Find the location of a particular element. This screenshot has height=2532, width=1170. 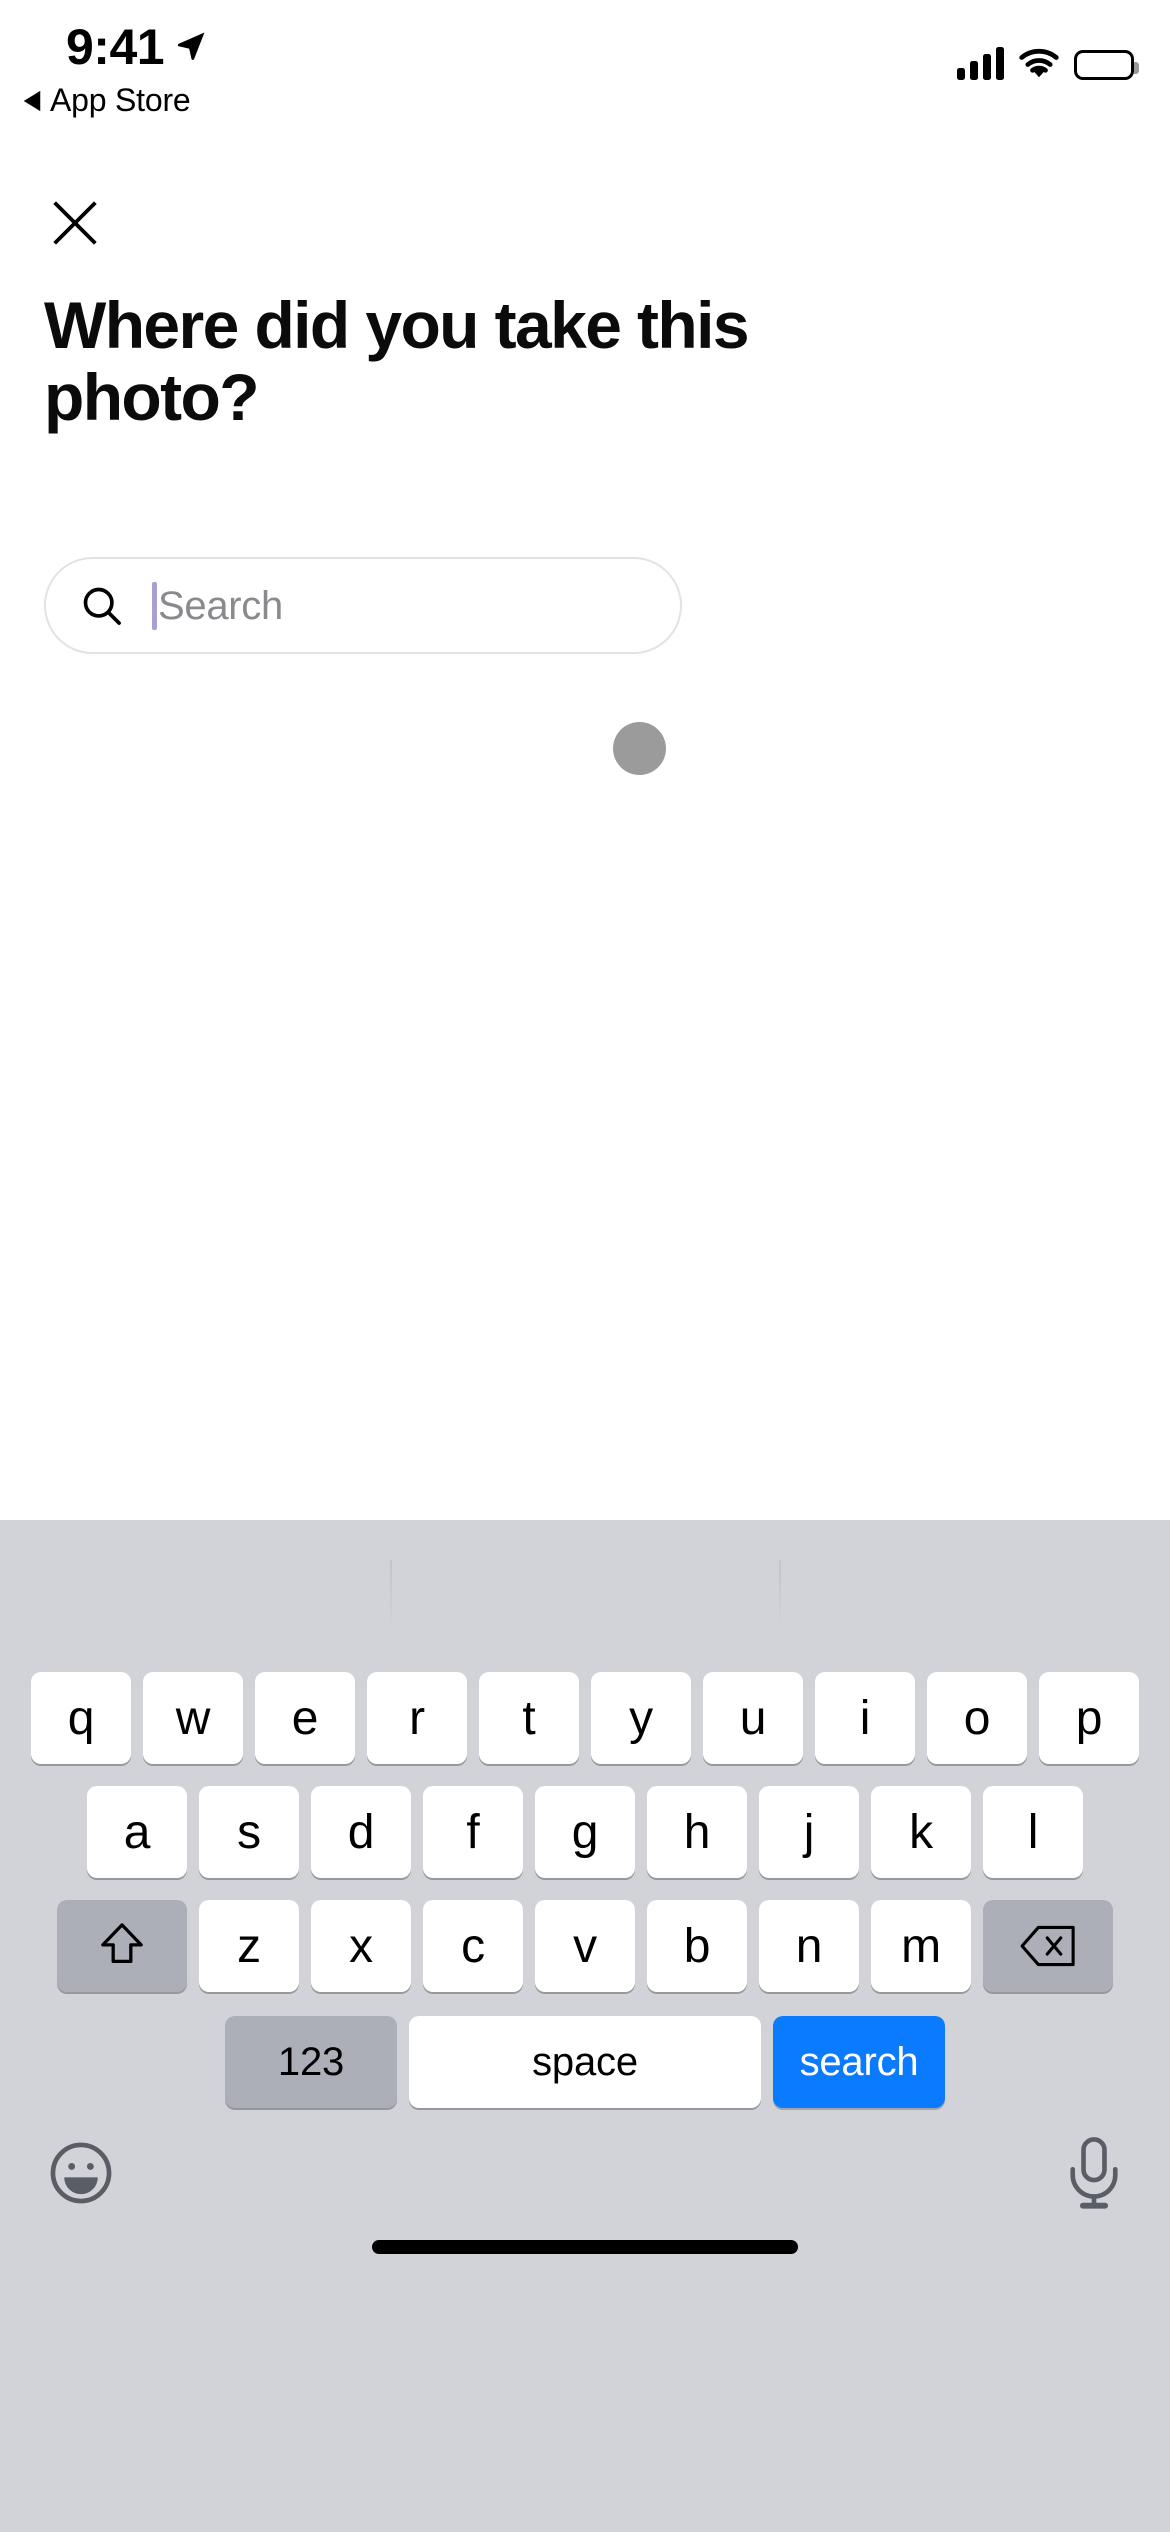

key-r: r is located at coordinates (417, 1718).